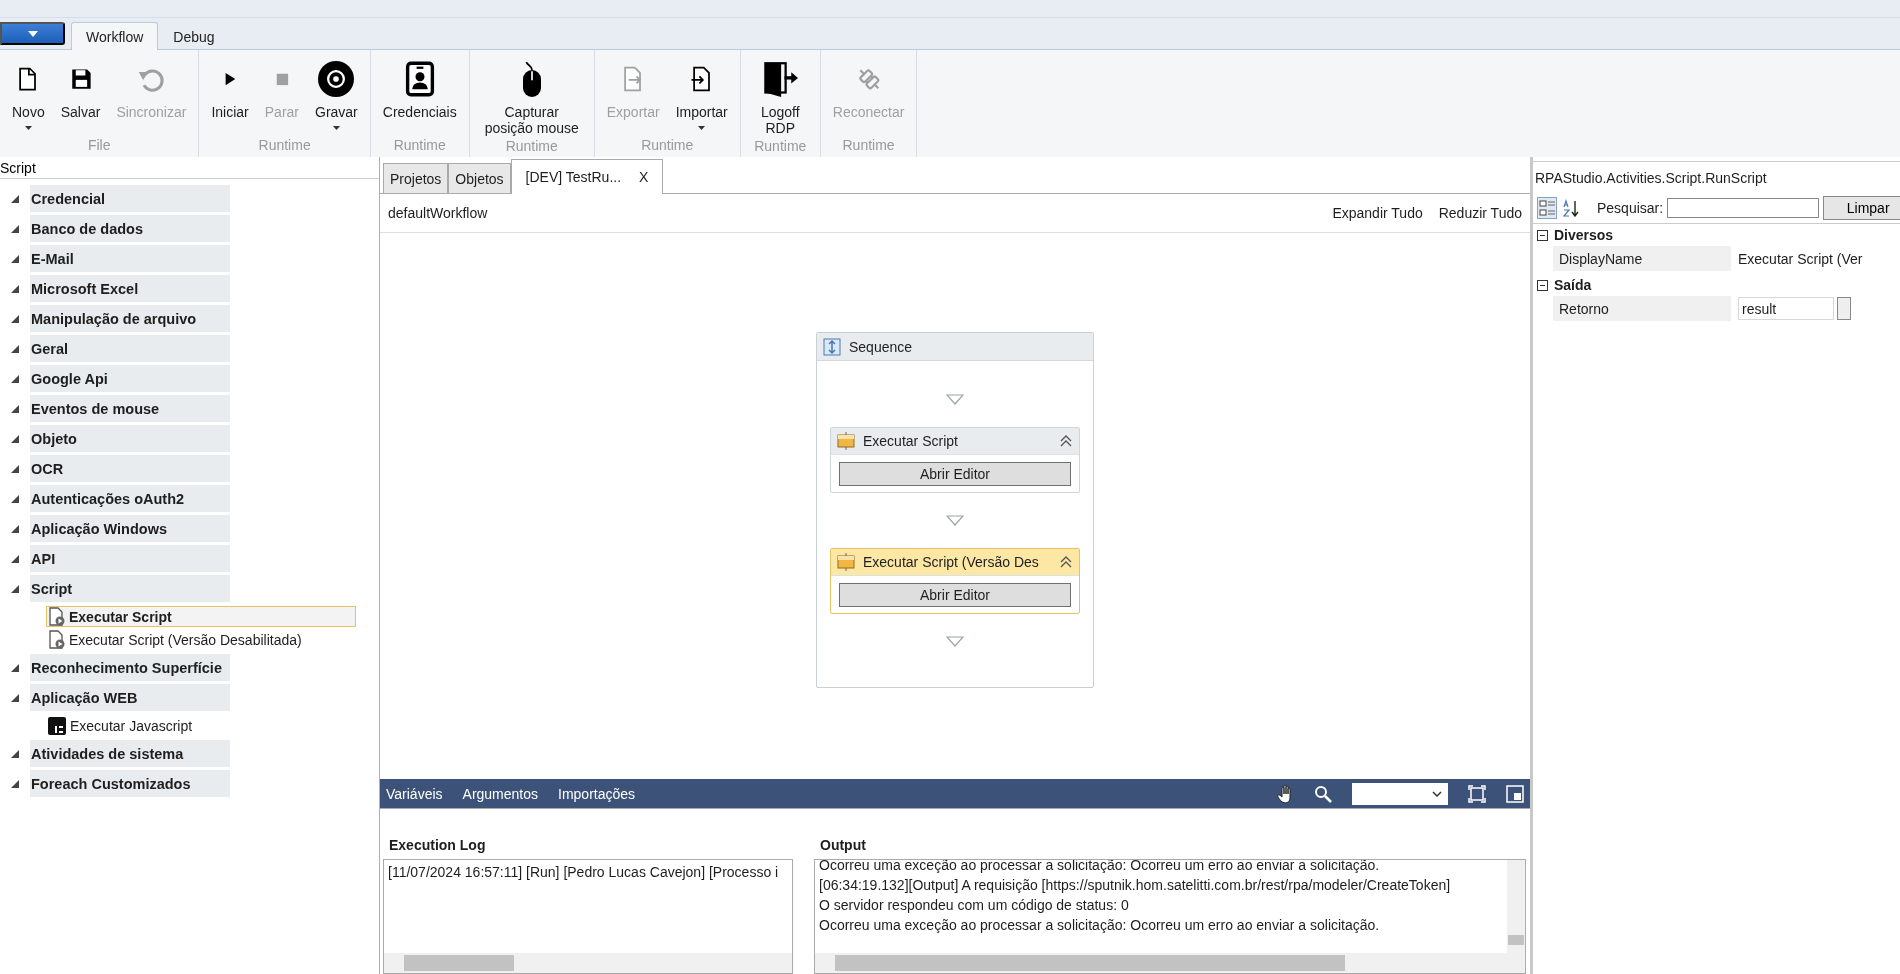 Image resolution: width=1900 pixels, height=974 pixels. I want to click on document-tab: [DEV] TestRu... X, so click(587, 176).